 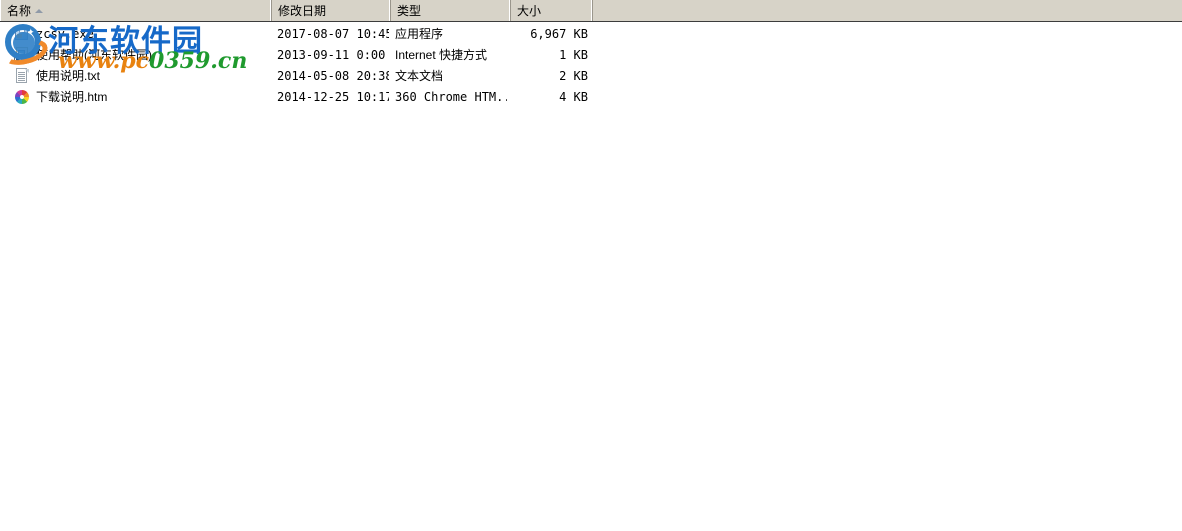 What do you see at coordinates (419, 76) in the screenshot?
I see `file-type-cell: 文本文档` at bounding box center [419, 76].